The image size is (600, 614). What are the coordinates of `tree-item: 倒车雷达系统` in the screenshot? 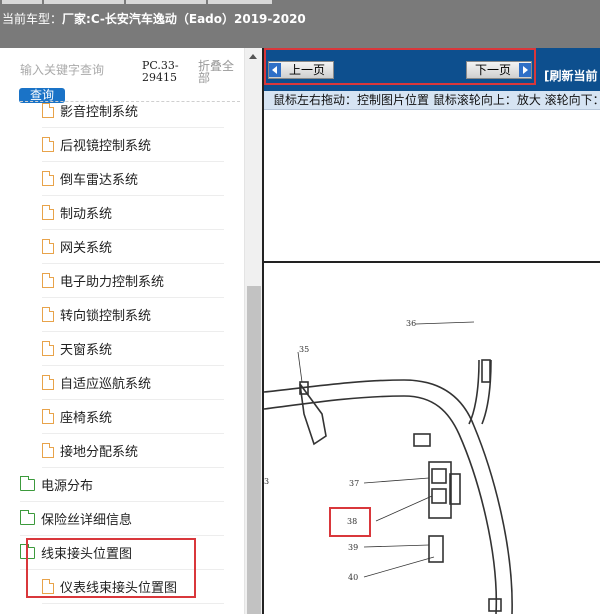 It's located at (133, 179).